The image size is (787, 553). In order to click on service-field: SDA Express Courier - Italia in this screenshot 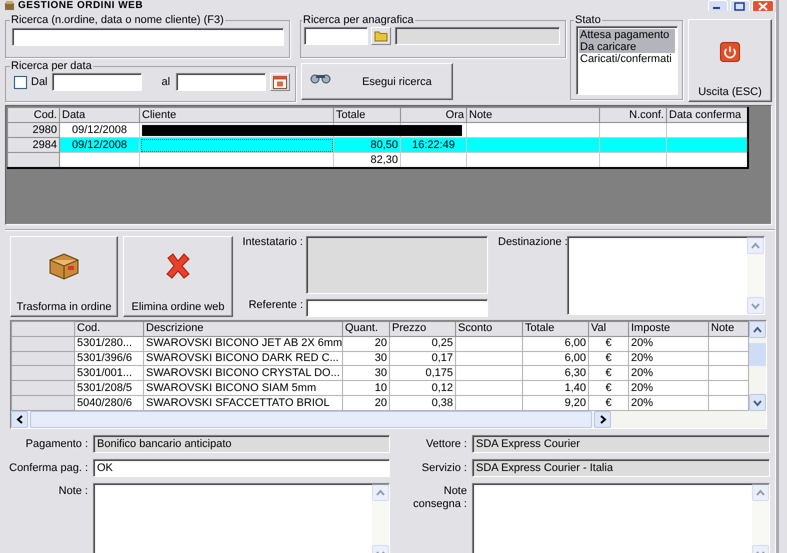, I will do `click(621, 468)`.